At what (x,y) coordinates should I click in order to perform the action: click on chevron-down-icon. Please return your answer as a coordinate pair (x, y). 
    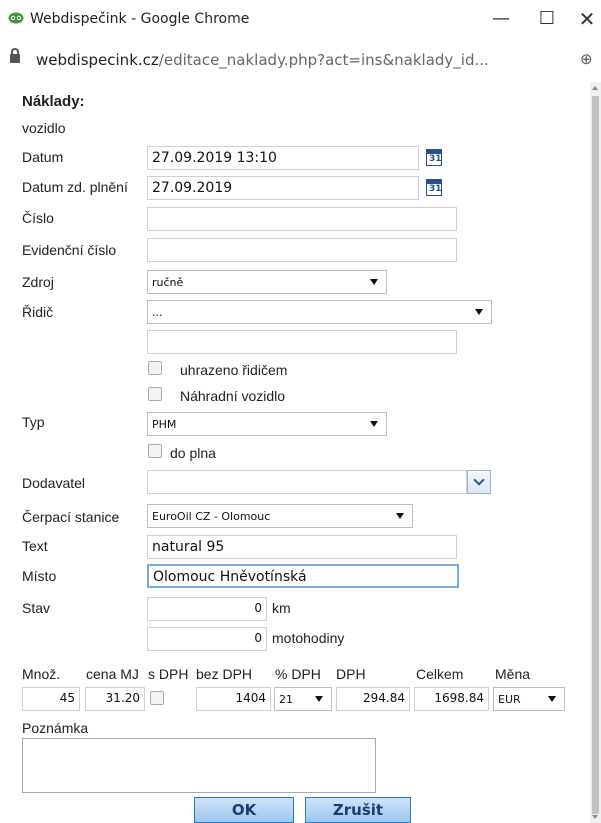
    Looking at the image, I should click on (479, 480).